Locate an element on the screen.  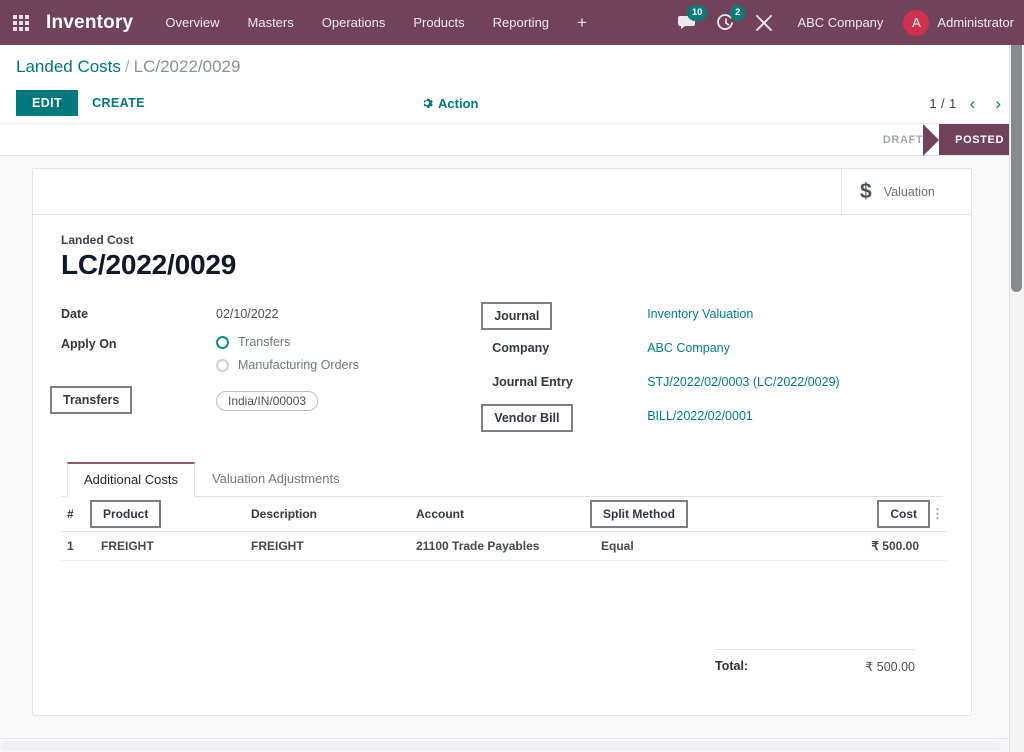
user-menu: A Administrator is located at coordinates (955, 22).